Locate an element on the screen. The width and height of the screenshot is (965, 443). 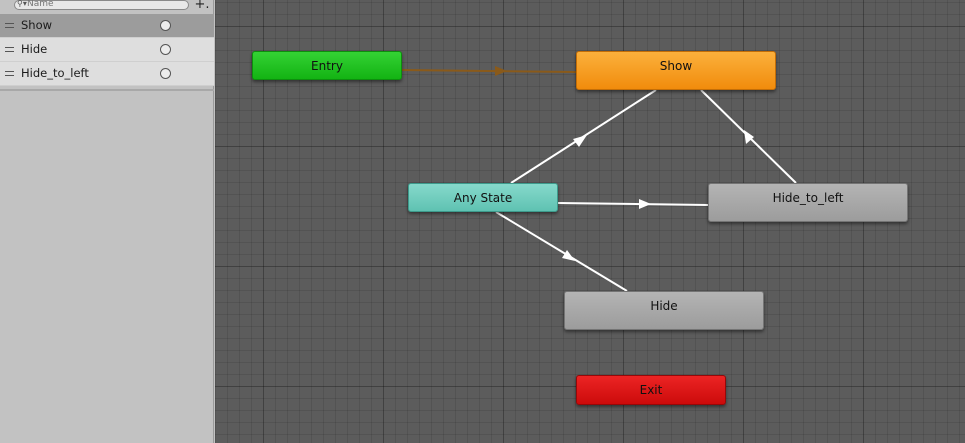
state-label: Exit is located at coordinates (651, 390).